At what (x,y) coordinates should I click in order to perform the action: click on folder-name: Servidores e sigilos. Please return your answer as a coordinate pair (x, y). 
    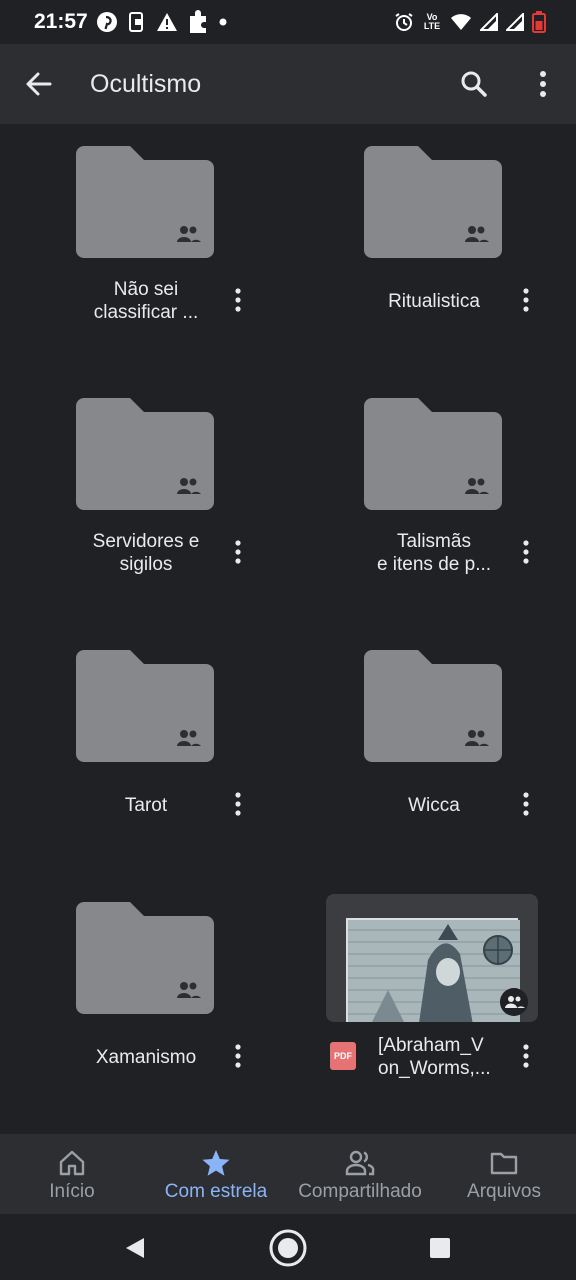
    Looking at the image, I should click on (146, 553).